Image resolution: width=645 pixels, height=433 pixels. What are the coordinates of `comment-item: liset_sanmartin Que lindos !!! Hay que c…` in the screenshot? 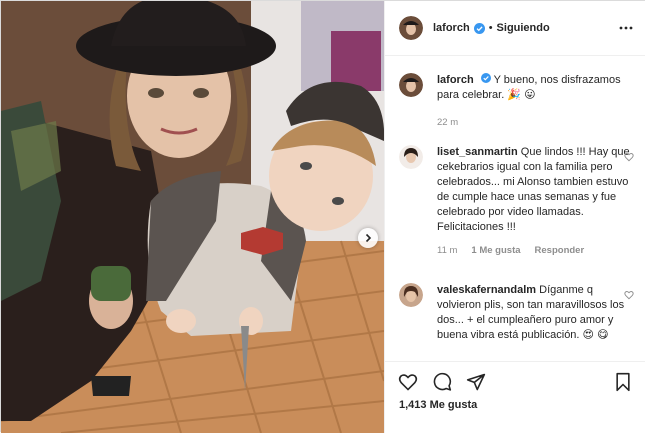 It's located at (516, 200).